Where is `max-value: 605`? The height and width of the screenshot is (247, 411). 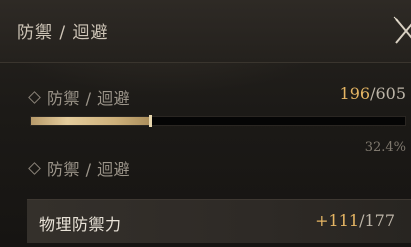 max-value: 605 is located at coordinates (390, 93).